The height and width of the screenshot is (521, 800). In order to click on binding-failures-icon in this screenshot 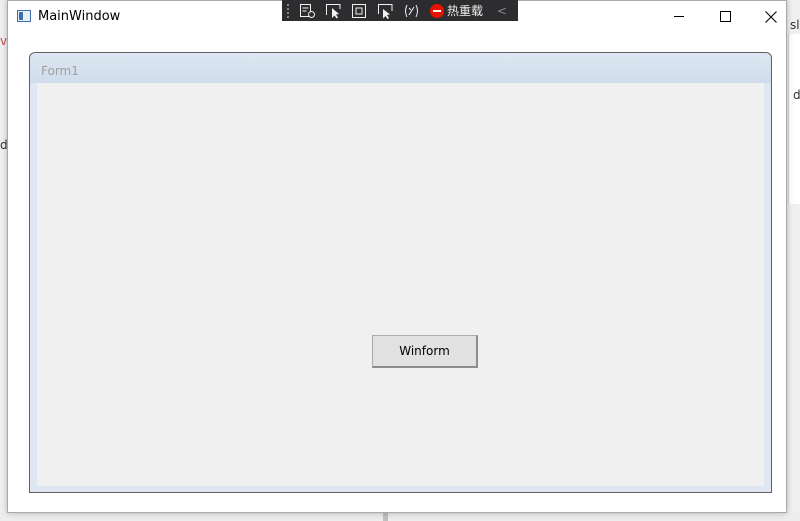, I will do `click(411, 10)`.